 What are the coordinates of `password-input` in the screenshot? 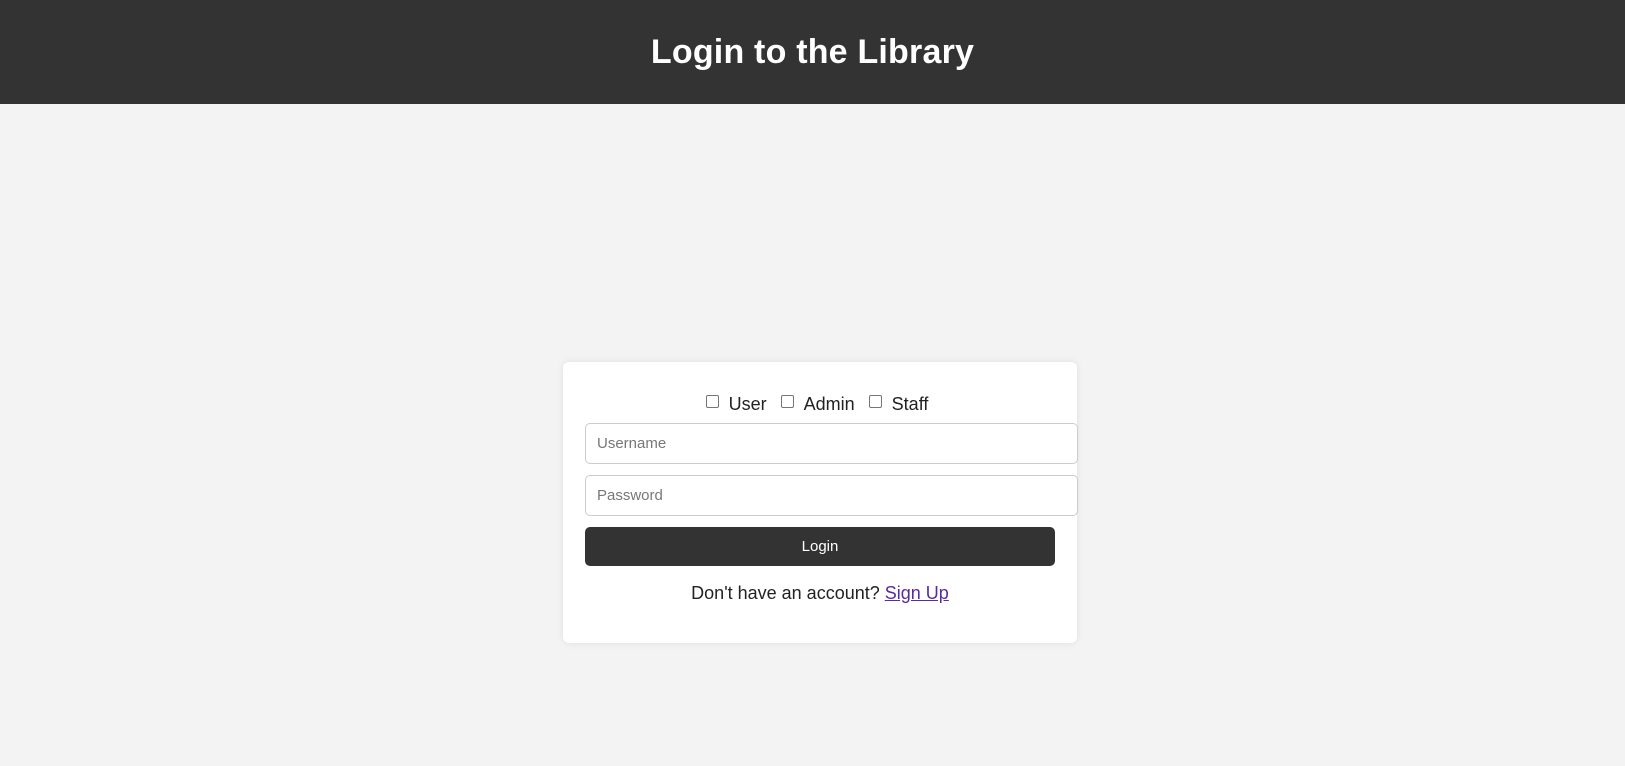 It's located at (831, 495).